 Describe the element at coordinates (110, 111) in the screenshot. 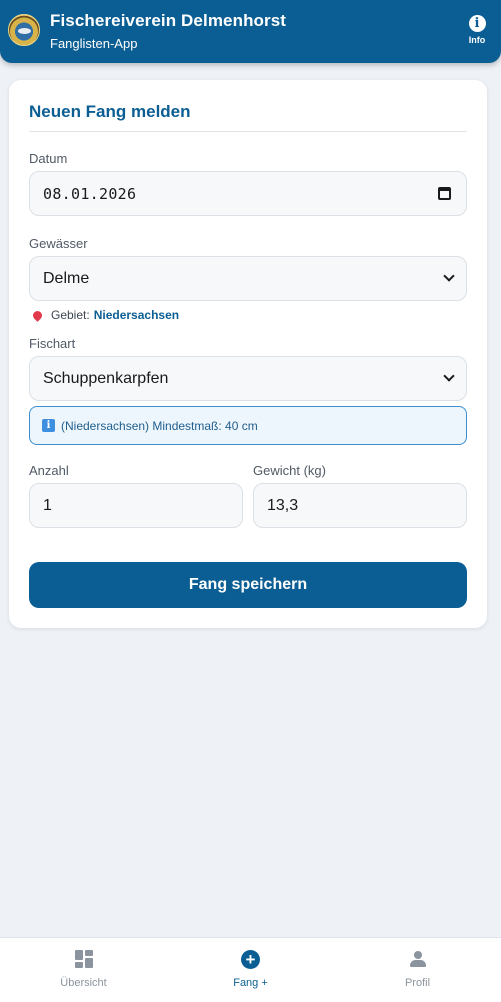

I see `form-title: Neuen Fang melden` at that location.